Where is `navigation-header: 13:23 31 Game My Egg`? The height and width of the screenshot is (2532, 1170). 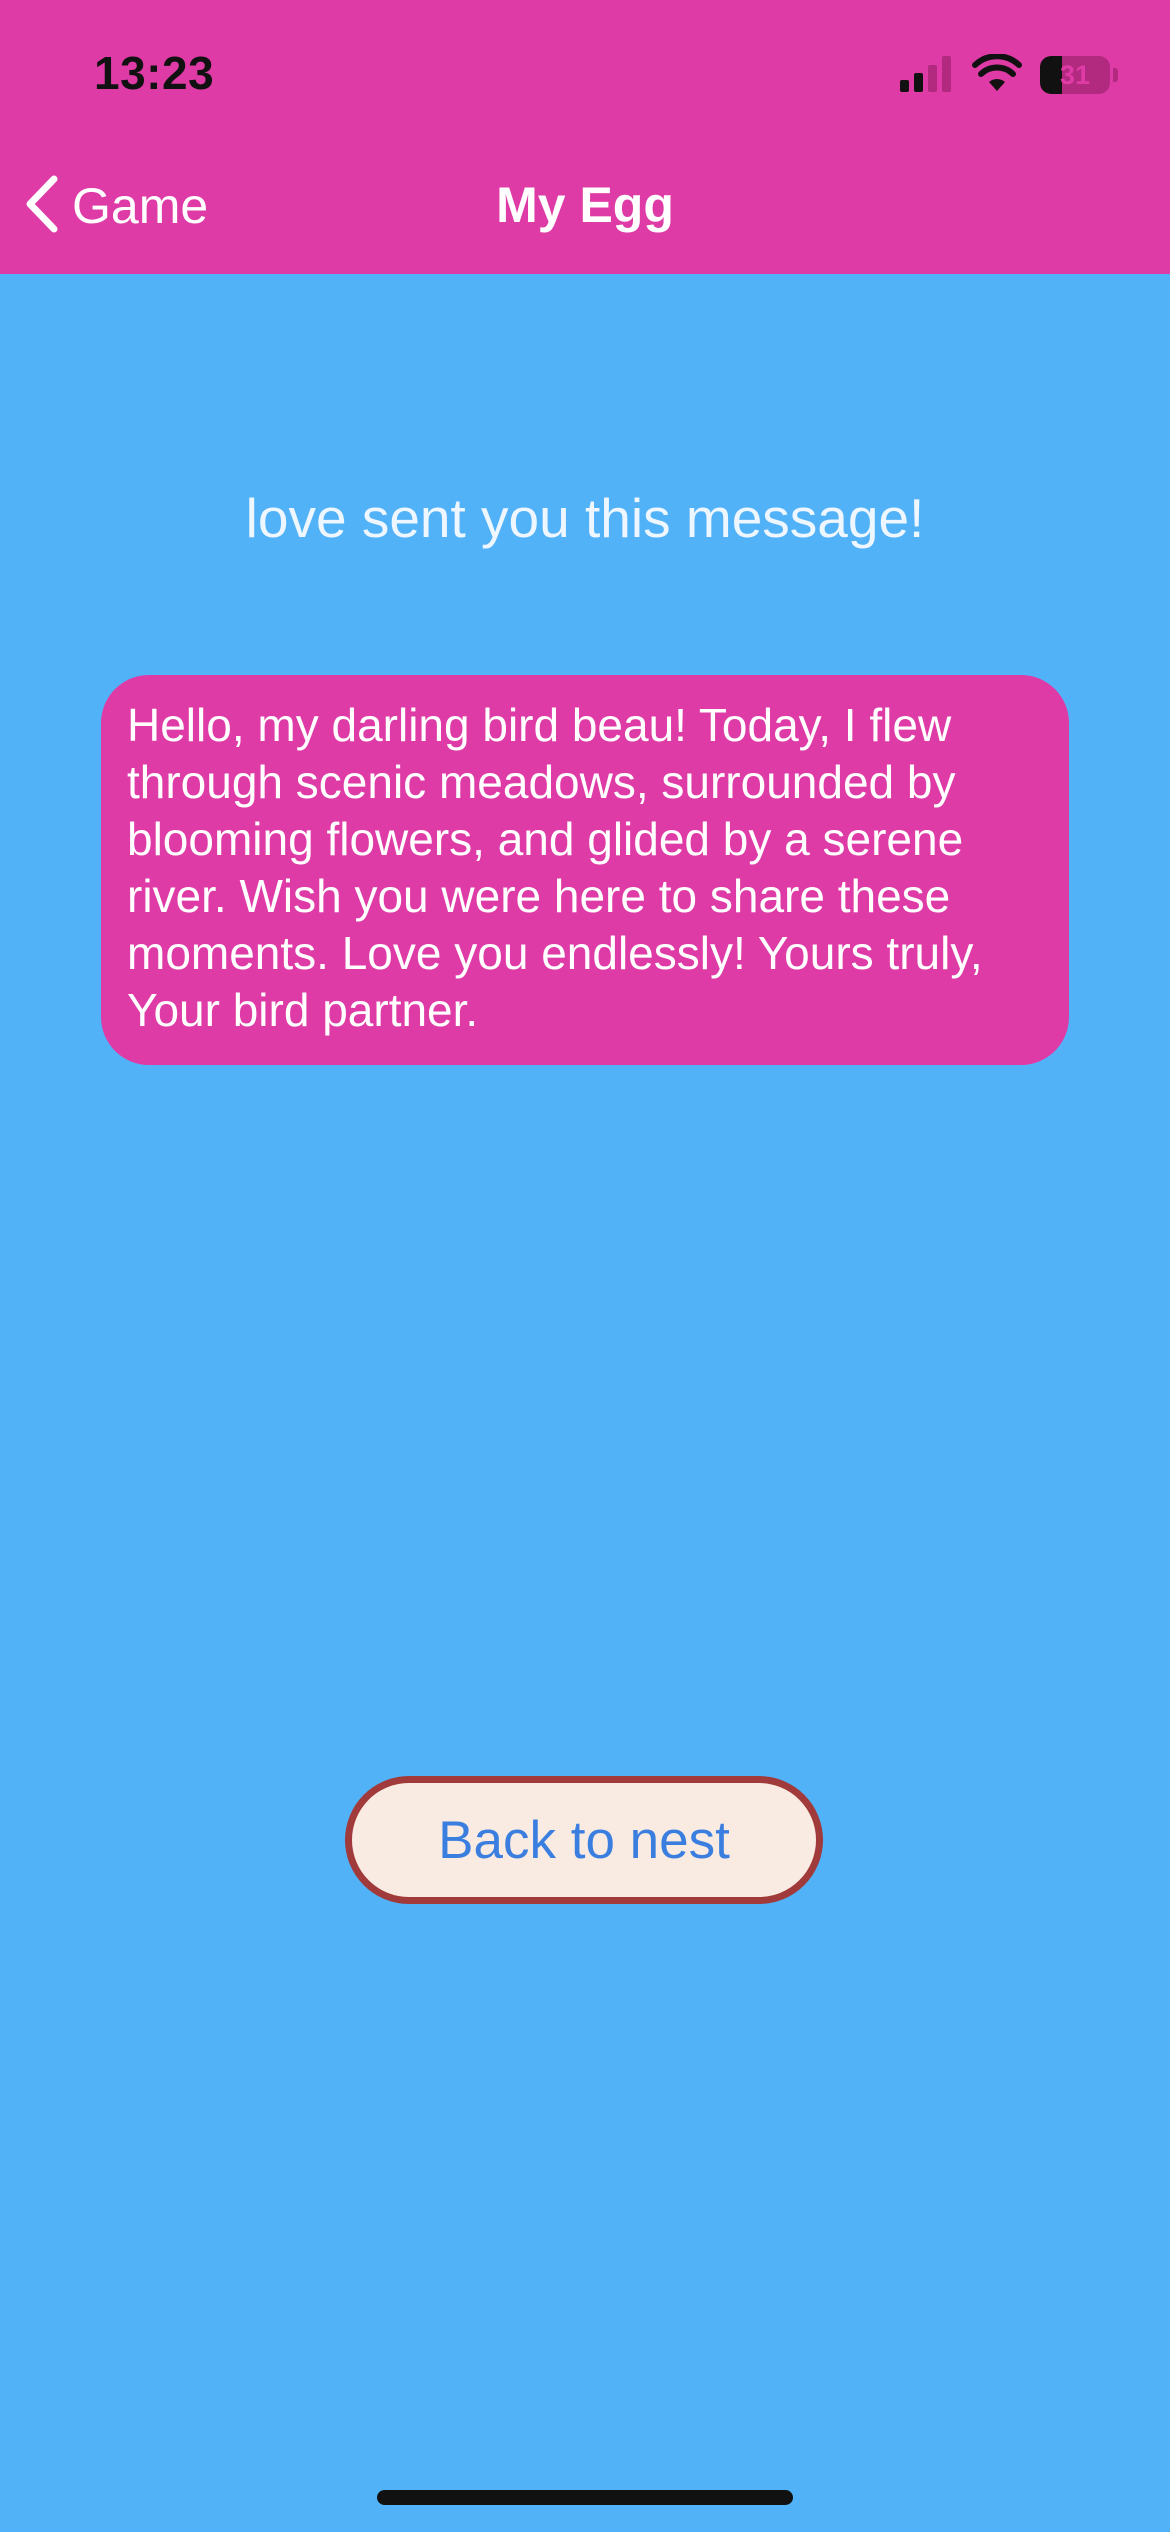 navigation-header: 13:23 31 Game My Egg is located at coordinates (585, 137).